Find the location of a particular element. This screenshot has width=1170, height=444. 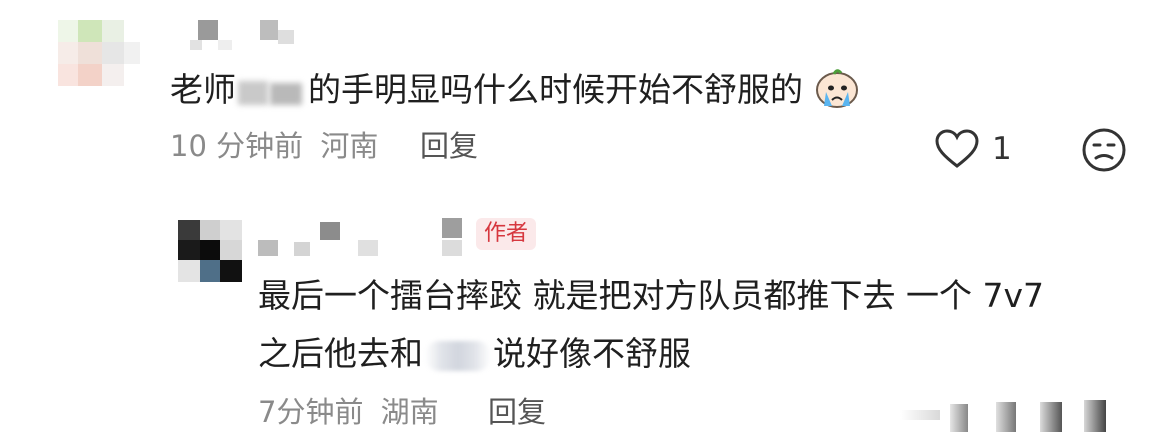

reply-text-line2: 之后他去和 说好像不舒服 is located at coordinates (474, 354).